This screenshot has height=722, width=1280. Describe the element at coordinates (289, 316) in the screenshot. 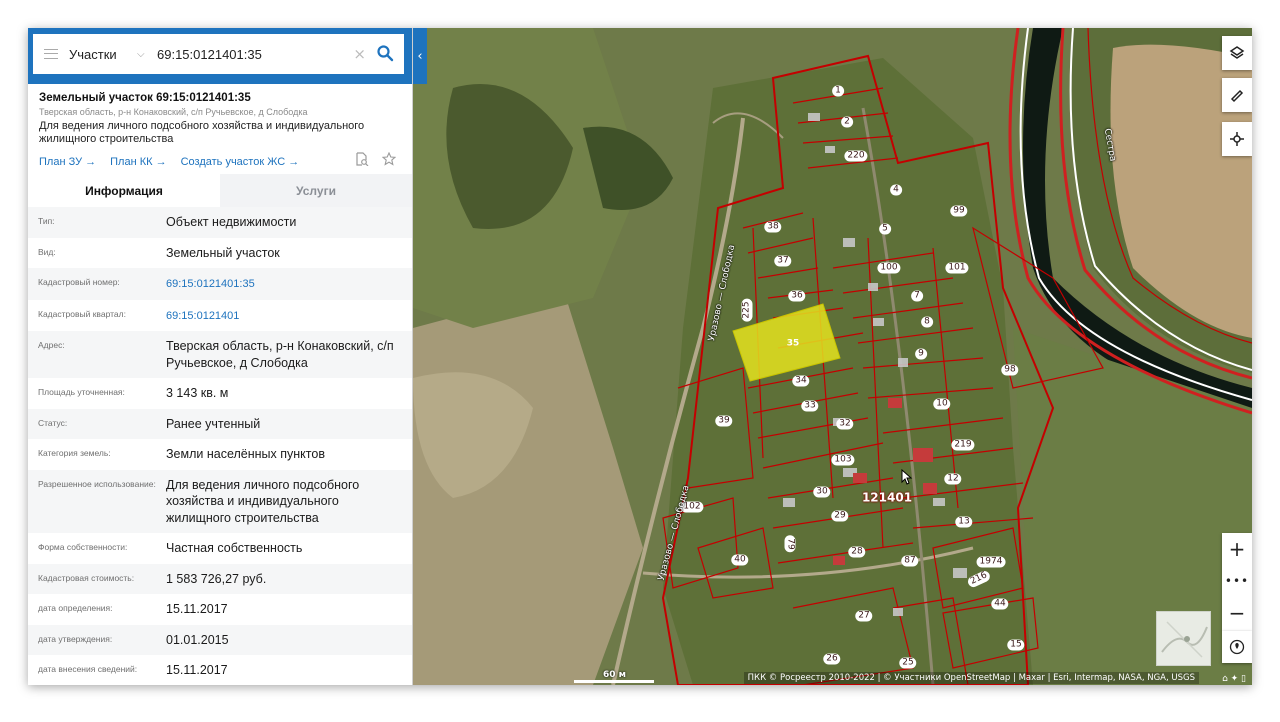

I see `cadastral-quarter-link: 69:15:0121401` at that location.